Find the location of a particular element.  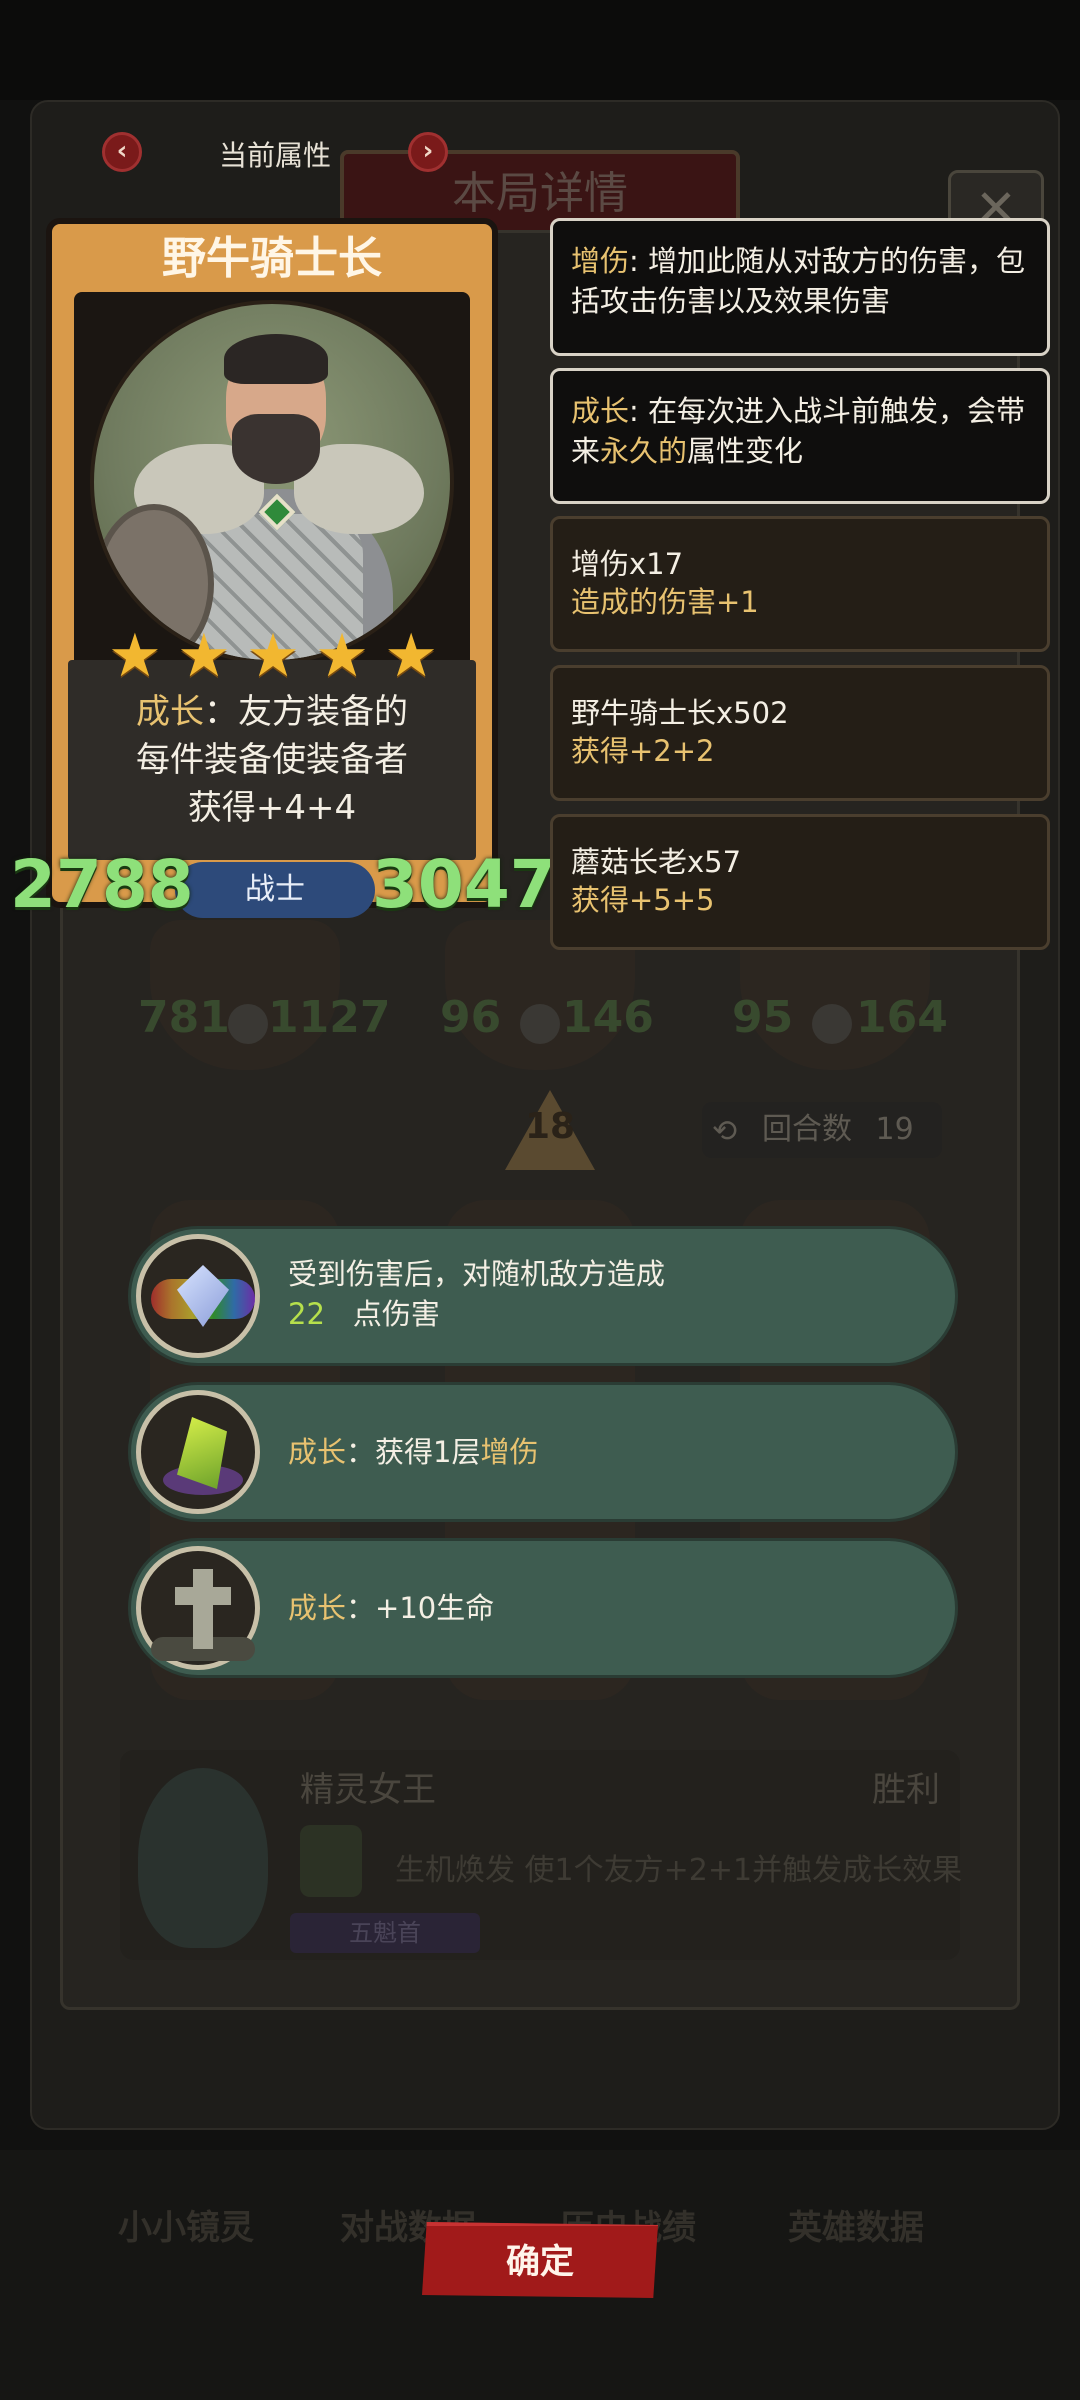

tooltip-keyword: 增伤 is located at coordinates (600, 261).